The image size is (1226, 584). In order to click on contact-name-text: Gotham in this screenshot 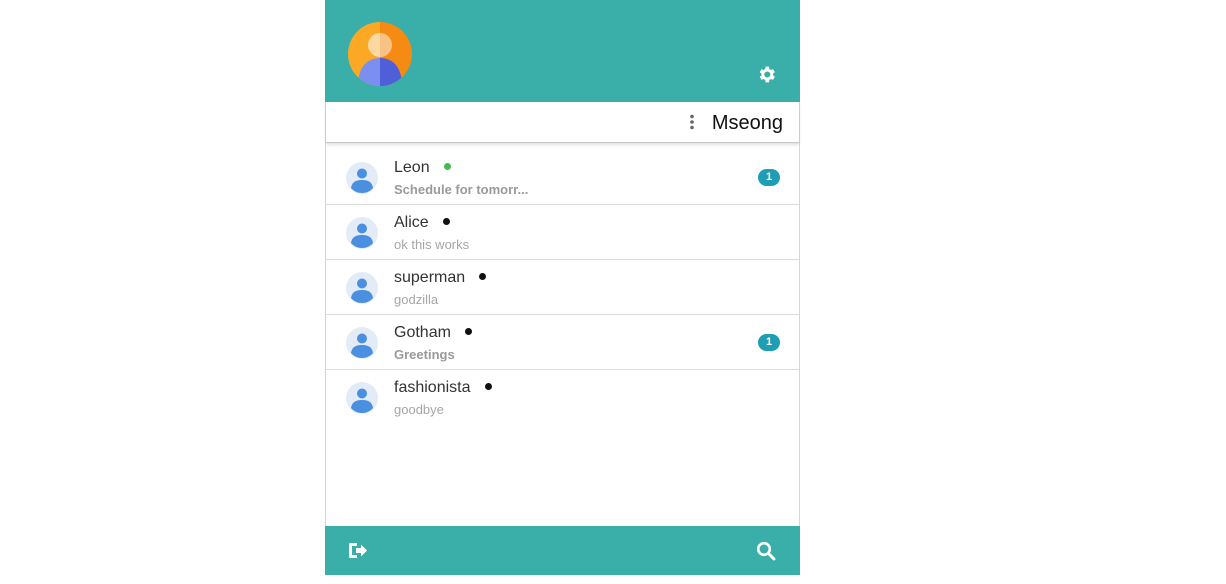, I will do `click(422, 332)`.